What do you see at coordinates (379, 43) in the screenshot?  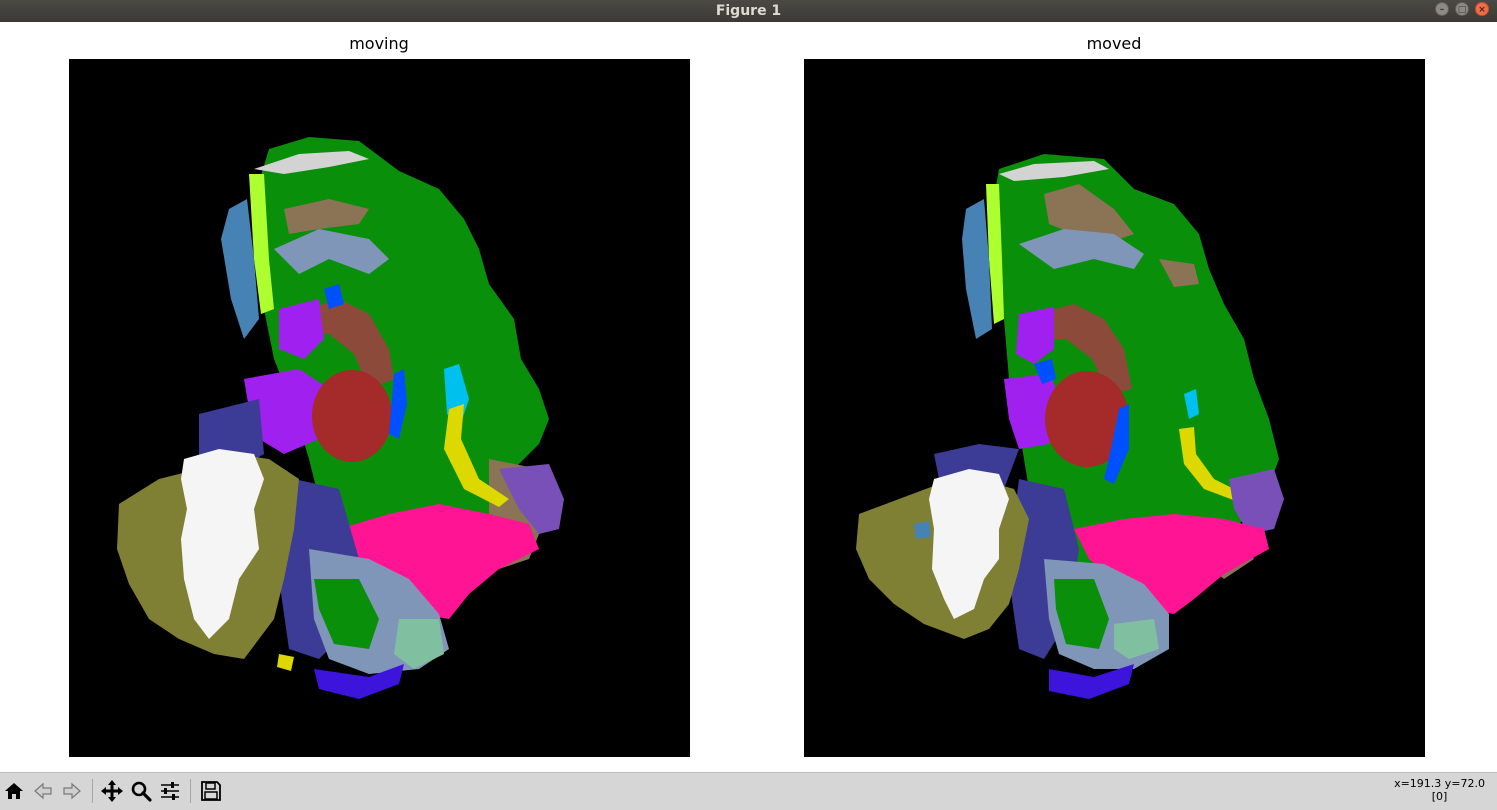 I see `axes-title-moving: moving` at bounding box center [379, 43].